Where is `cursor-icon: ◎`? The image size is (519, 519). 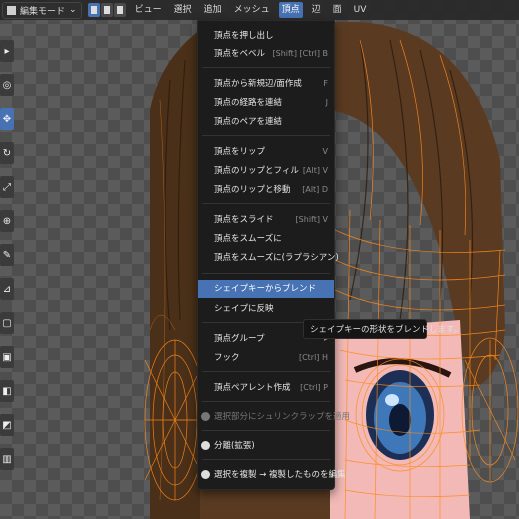
cursor-icon: ◎ is located at coordinates (7, 85).